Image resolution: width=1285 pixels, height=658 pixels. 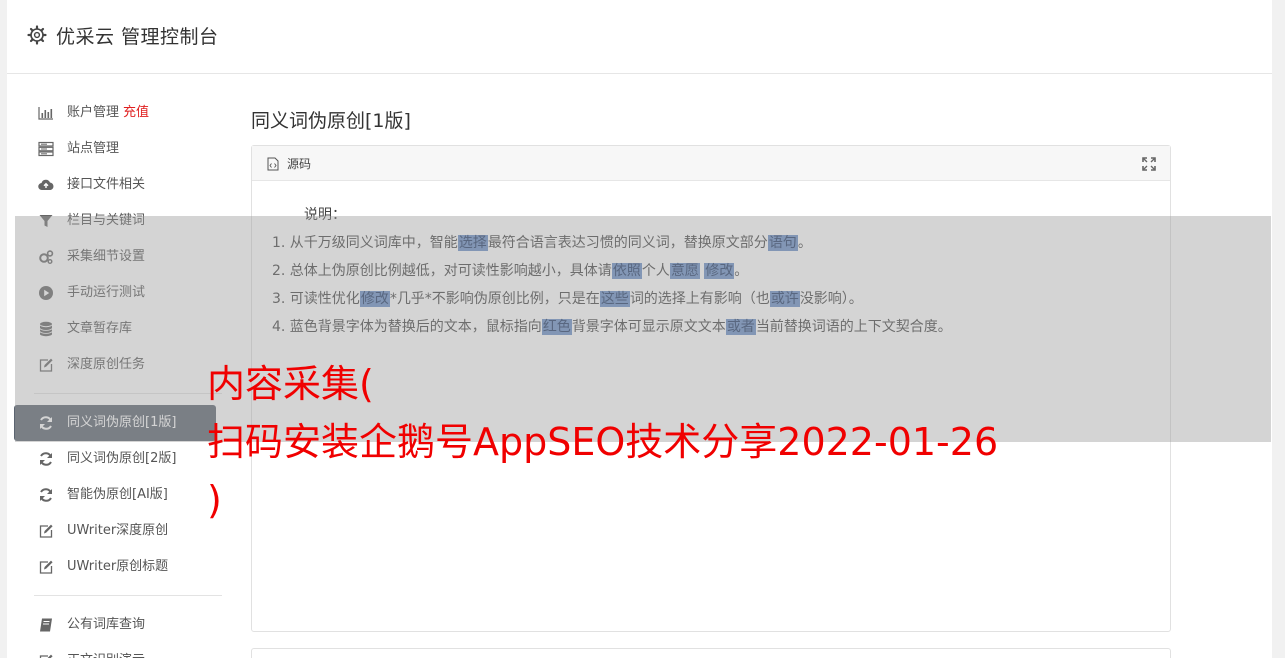 I want to click on sidebar-item-synonym-v2: 同义词伪原创[2版], so click(x=115, y=459).